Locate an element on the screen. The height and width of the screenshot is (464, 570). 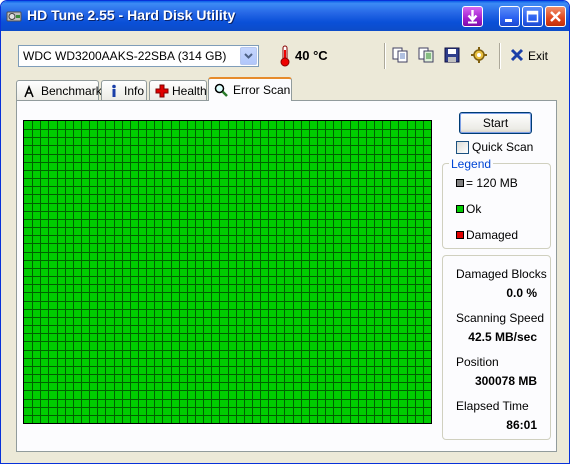
benchmark-icon is located at coordinates (29, 91).